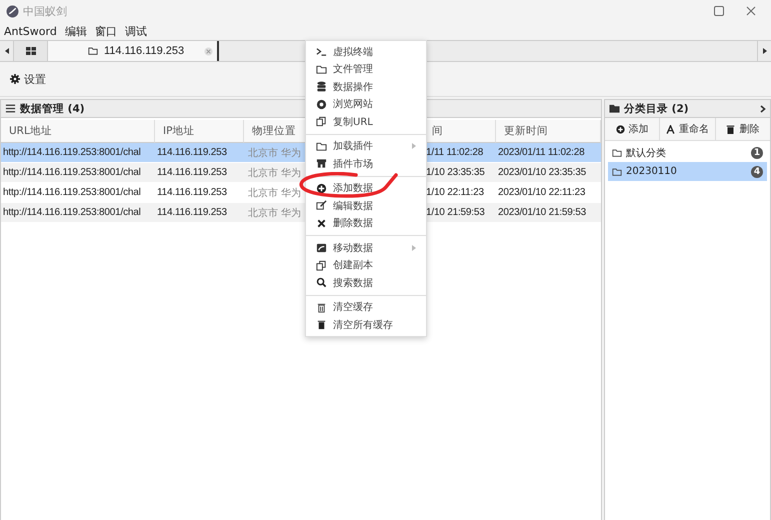  I want to click on menu-item: 调试, so click(135, 31).